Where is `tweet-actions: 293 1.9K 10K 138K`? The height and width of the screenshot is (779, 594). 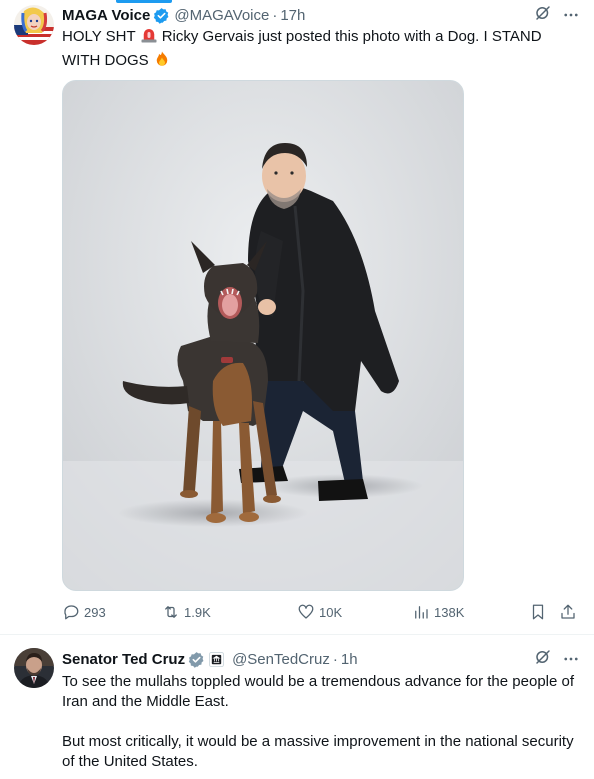 tweet-actions: 293 1.9K 10K 138K is located at coordinates (322, 613).